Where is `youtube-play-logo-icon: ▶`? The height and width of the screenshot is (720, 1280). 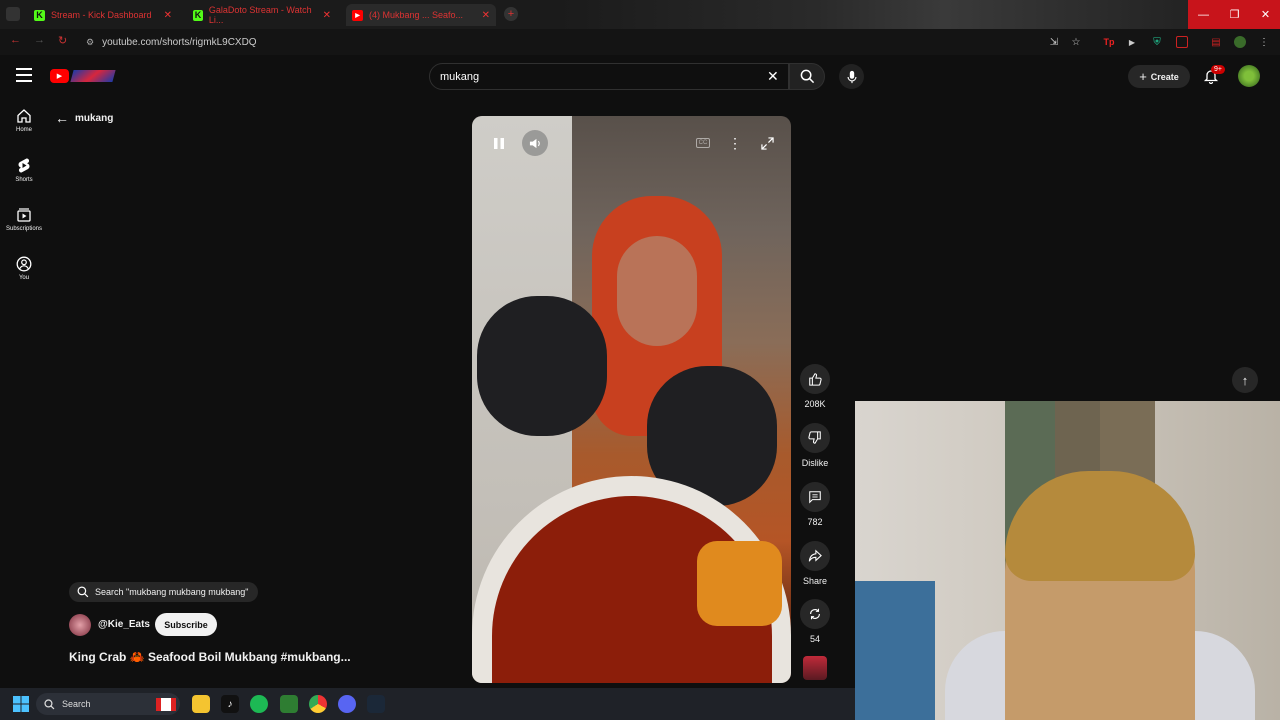 youtube-play-logo-icon: ▶ is located at coordinates (59, 76).